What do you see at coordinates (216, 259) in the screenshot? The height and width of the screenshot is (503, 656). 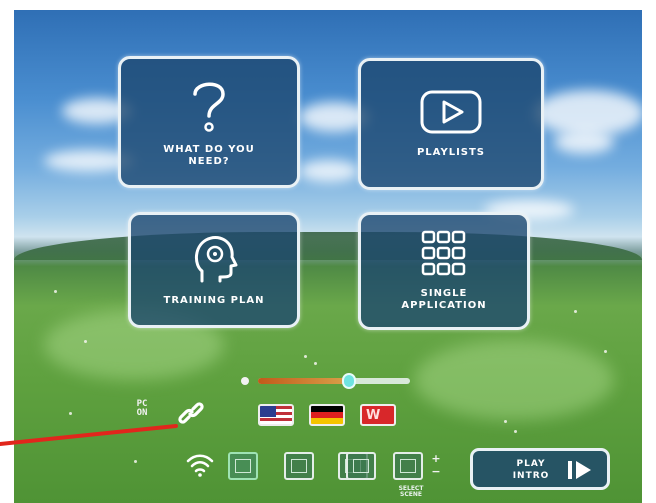 I see `head-profile-icon` at bounding box center [216, 259].